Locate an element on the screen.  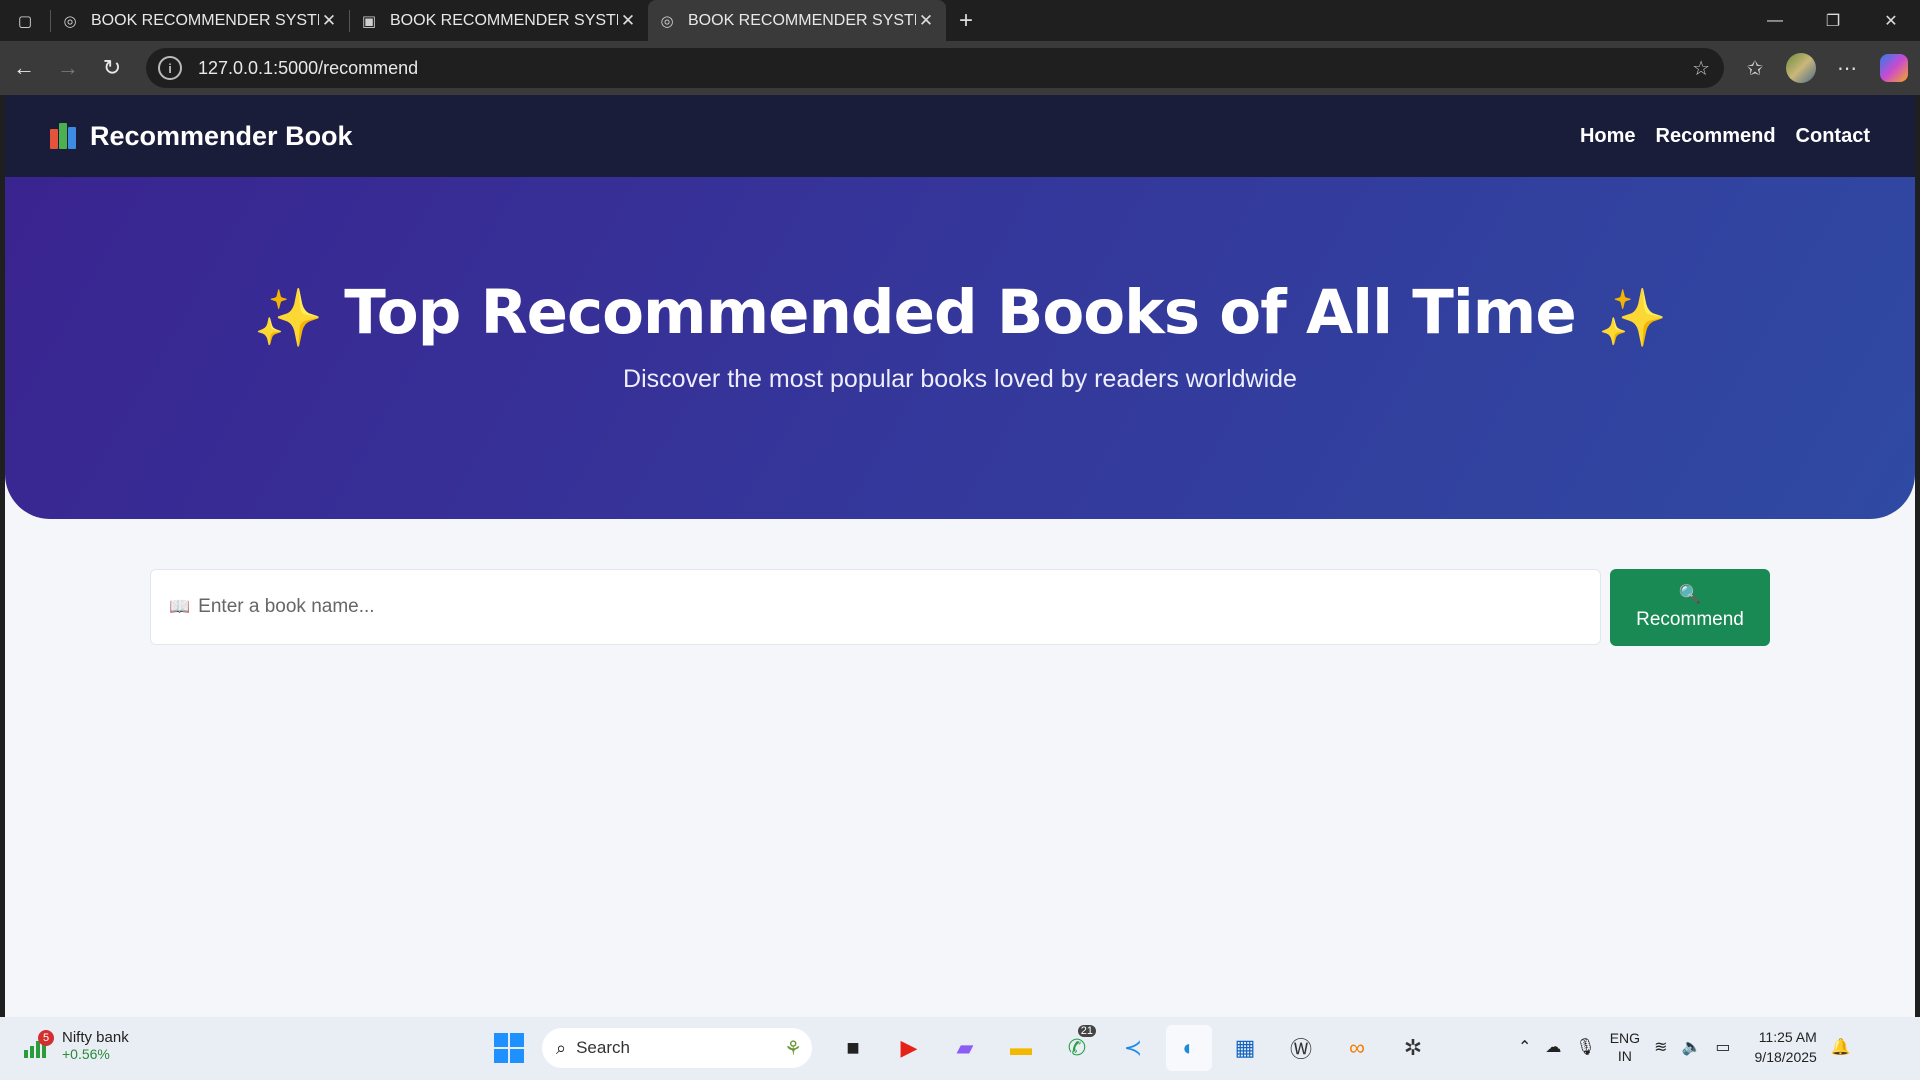
microsoft-store-icon: ▦ is located at coordinates (1245, 1048).